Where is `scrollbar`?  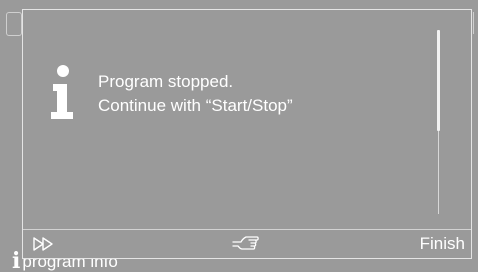 scrollbar is located at coordinates (438, 122).